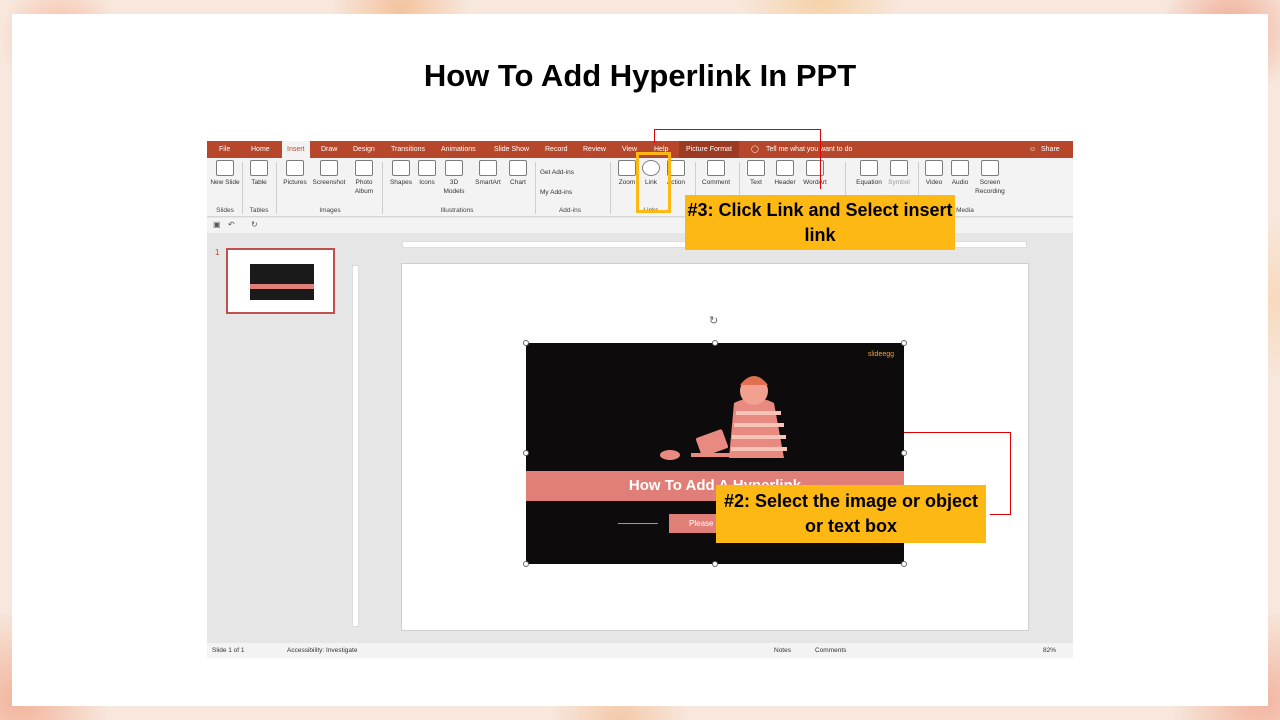  Describe the element at coordinates (756, 182) in the screenshot. I see `text-label: Text` at that location.